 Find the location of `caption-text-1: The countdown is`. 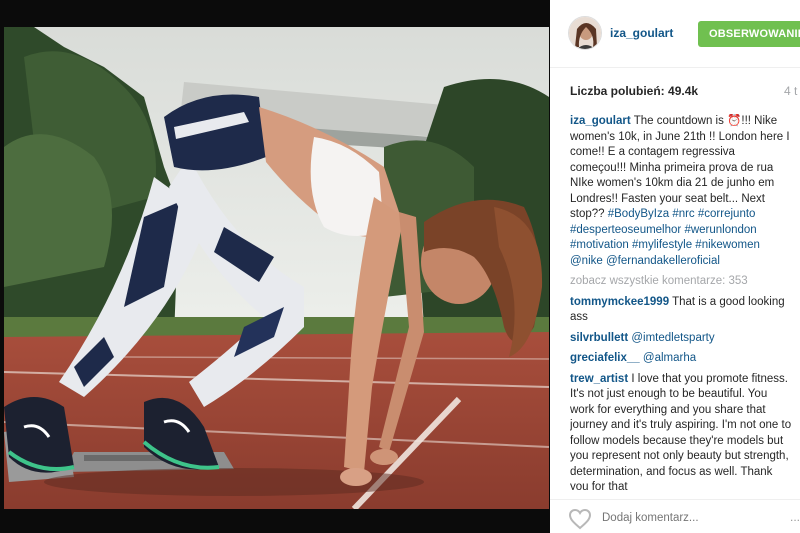

caption-text-1: The countdown is is located at coordinates (680, 121).